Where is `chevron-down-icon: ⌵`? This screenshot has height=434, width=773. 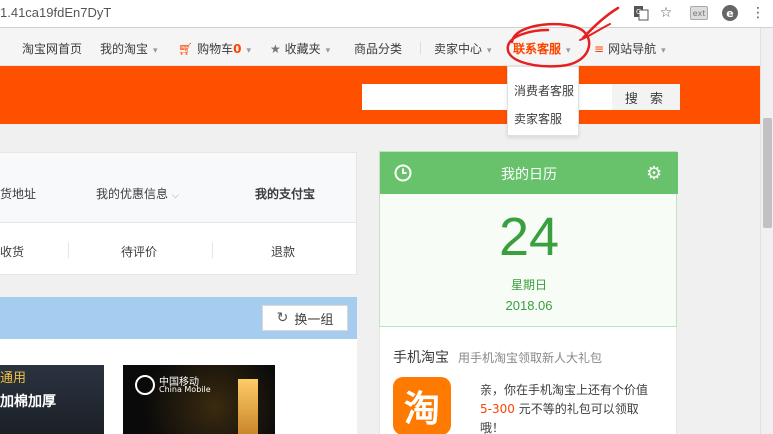 chevron-down-icon: ⌵ is located at coordinates (175, 196).